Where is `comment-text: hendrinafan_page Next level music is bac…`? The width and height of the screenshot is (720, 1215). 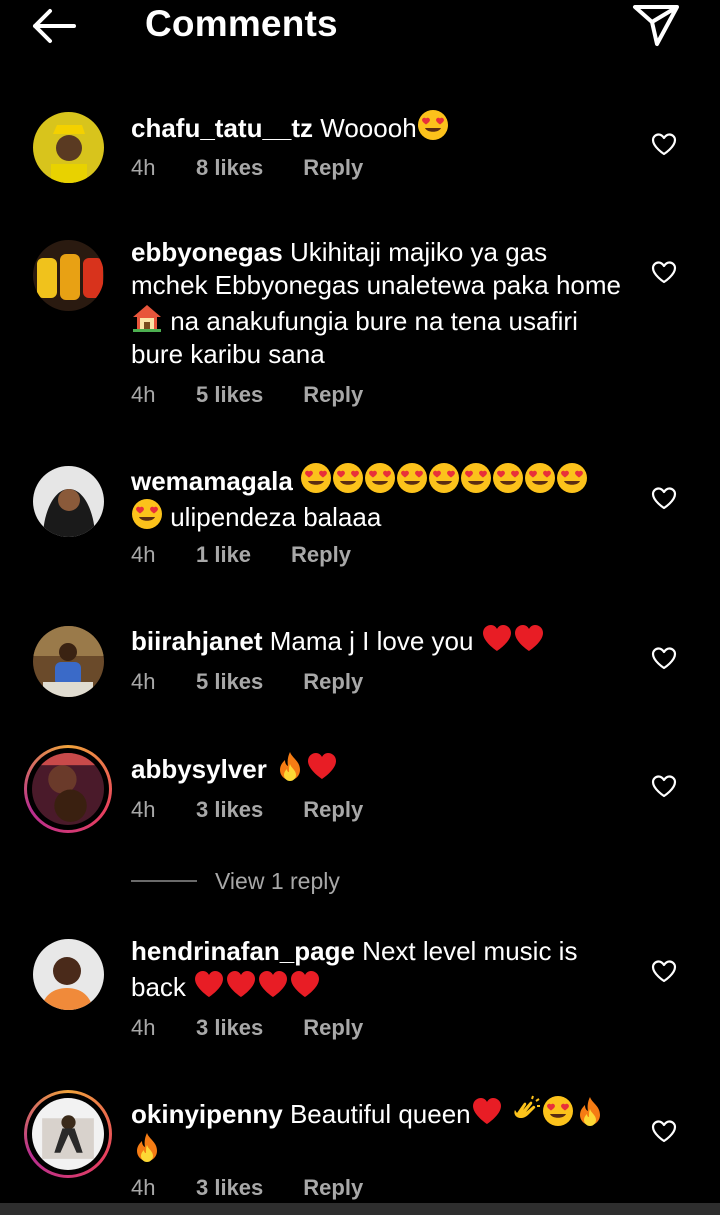 comment-text: hendrinafan_page Next level music is bac… is located at coordinates (376, 969).